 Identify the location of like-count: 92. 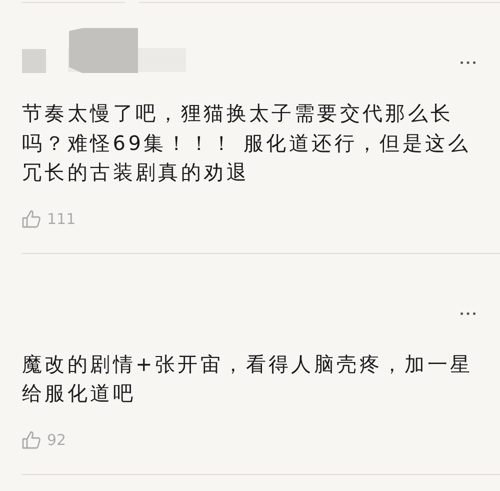
(56, 439).